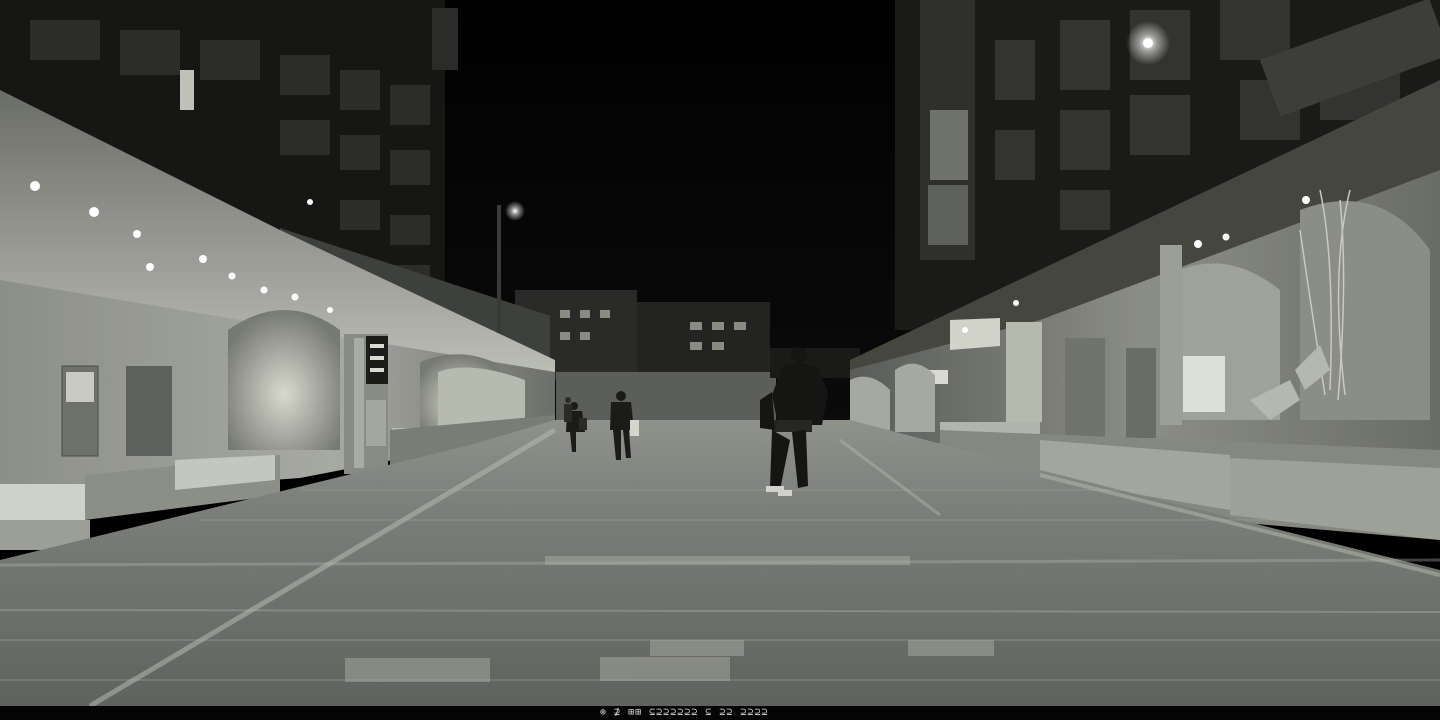 The width and height of the screenshot is (1440, 720). Describe the element at coordinates (568, 409) in the screenshot. I see `pedestrian-distant` at that location.